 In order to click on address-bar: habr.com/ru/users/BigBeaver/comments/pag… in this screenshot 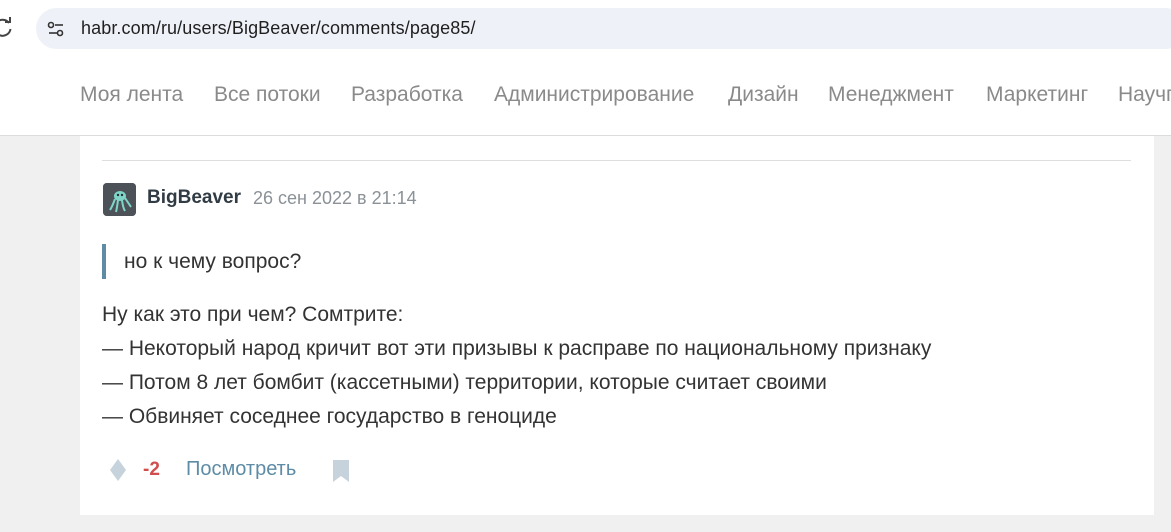, I will do `click(603, 28)`.